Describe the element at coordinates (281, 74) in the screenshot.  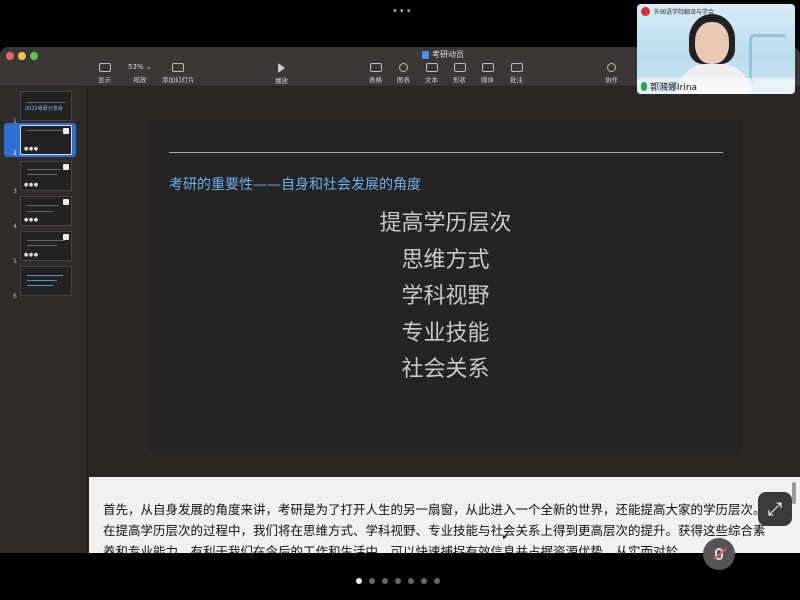
I see `toolbar-play-button: 播放` at that location.